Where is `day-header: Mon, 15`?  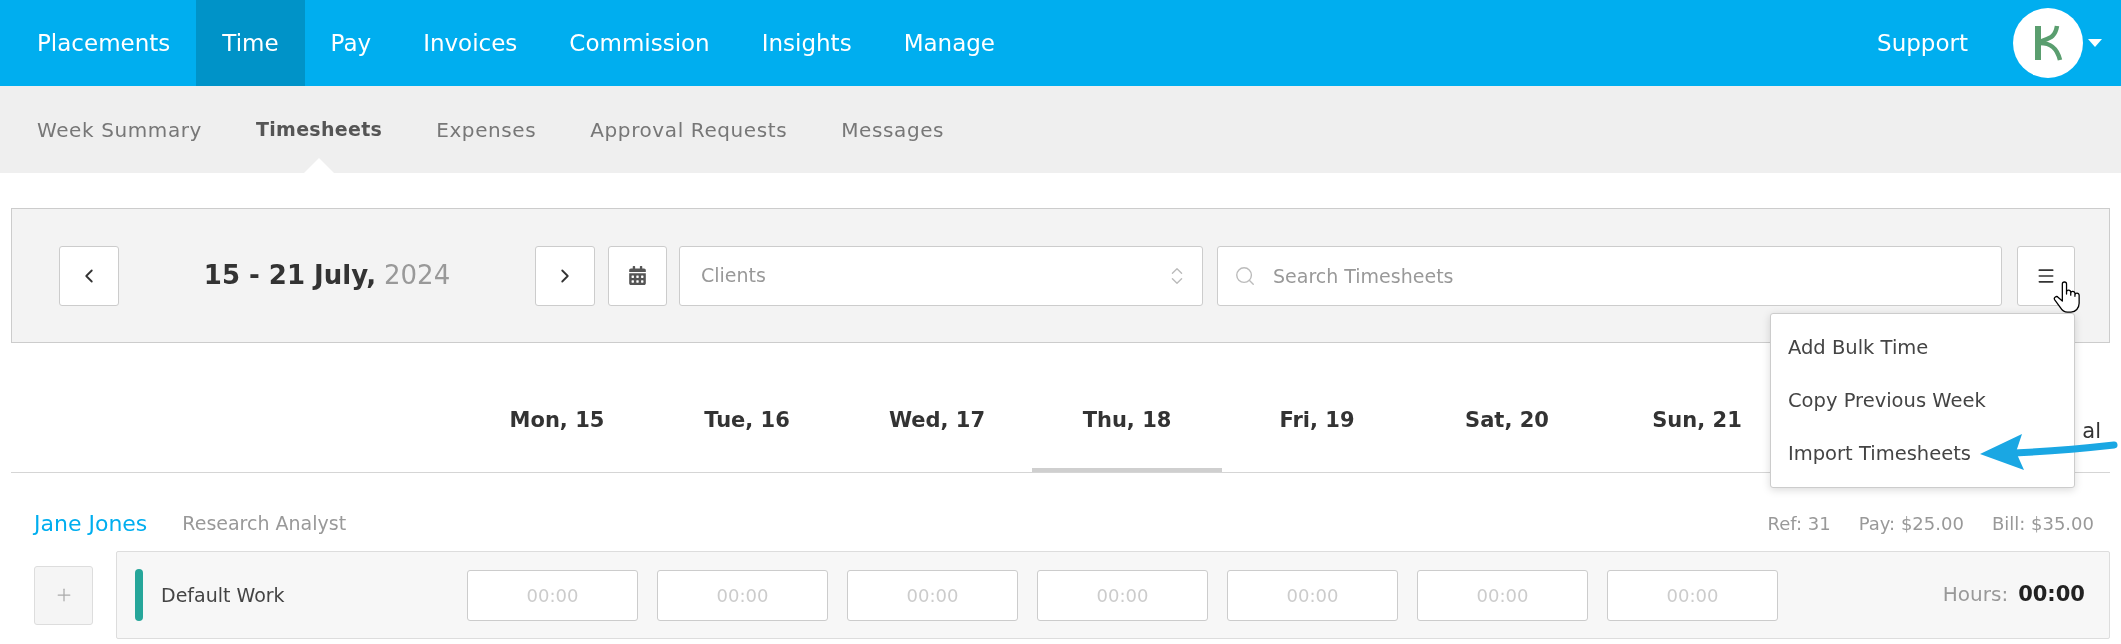 day-header: Mon, 15 is located at coordinates (557, 420).